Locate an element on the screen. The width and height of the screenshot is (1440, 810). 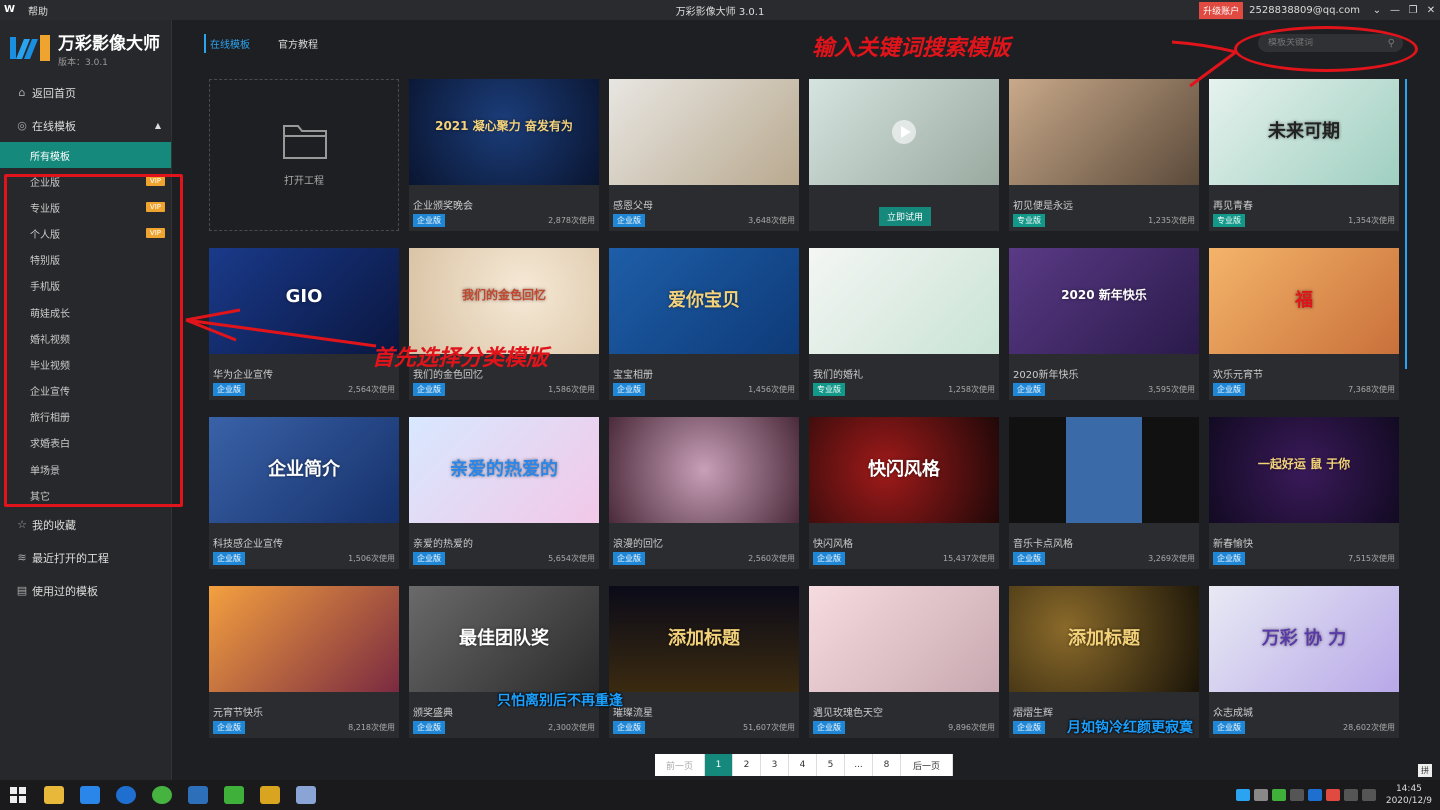
page-button: 8 is located at coordinates (887, 765).